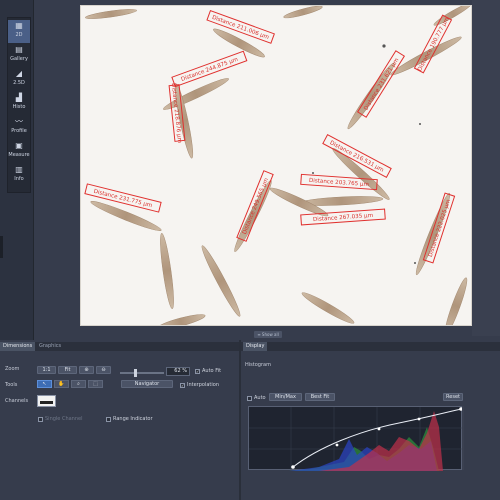 The height and width of the screenshot is (500, 500). I want to click on debris-specks, so click(366, 154).